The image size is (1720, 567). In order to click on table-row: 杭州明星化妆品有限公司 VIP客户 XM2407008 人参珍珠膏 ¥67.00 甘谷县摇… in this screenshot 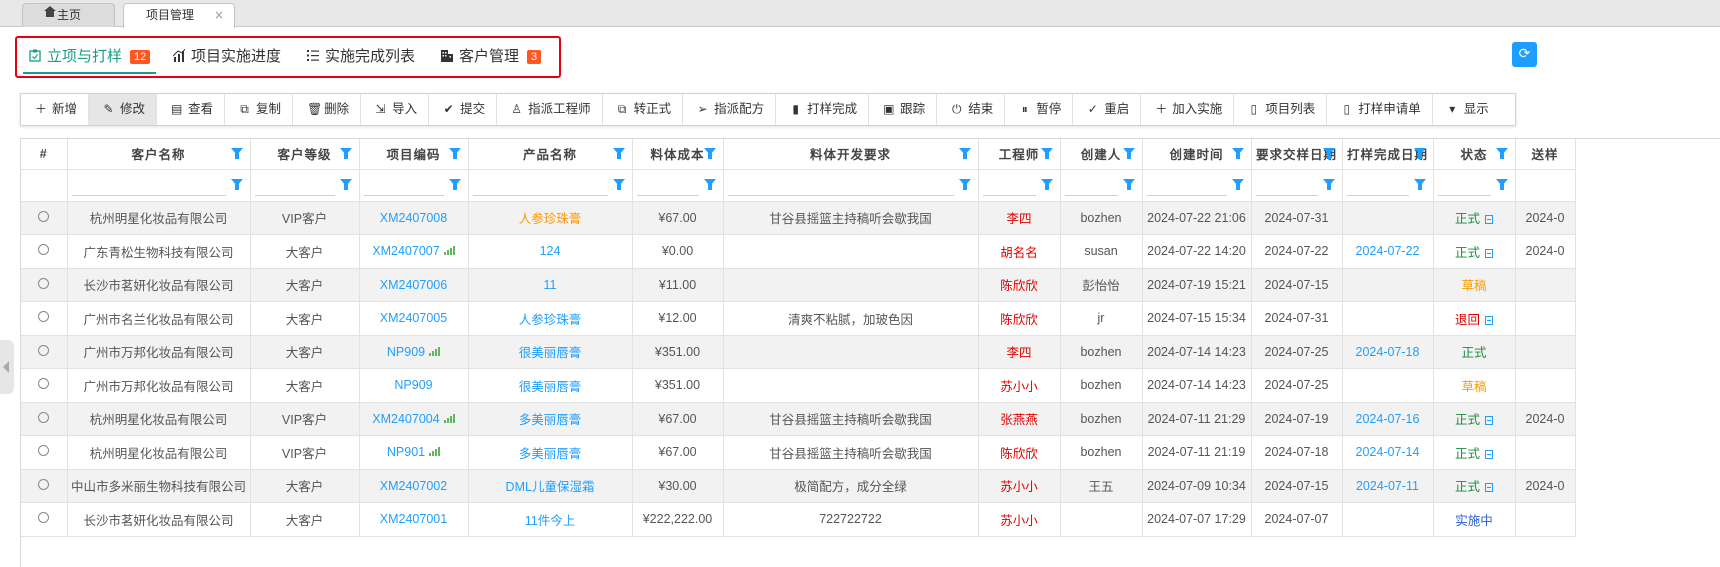, I will do `click(798, 218)`.